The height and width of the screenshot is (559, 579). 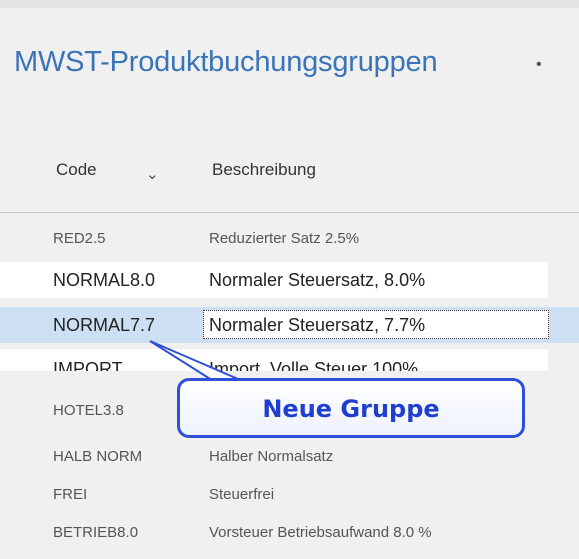 I want to click on page-title: MWST-Produktbuchungsgruppen, so click(x=226, y=62).